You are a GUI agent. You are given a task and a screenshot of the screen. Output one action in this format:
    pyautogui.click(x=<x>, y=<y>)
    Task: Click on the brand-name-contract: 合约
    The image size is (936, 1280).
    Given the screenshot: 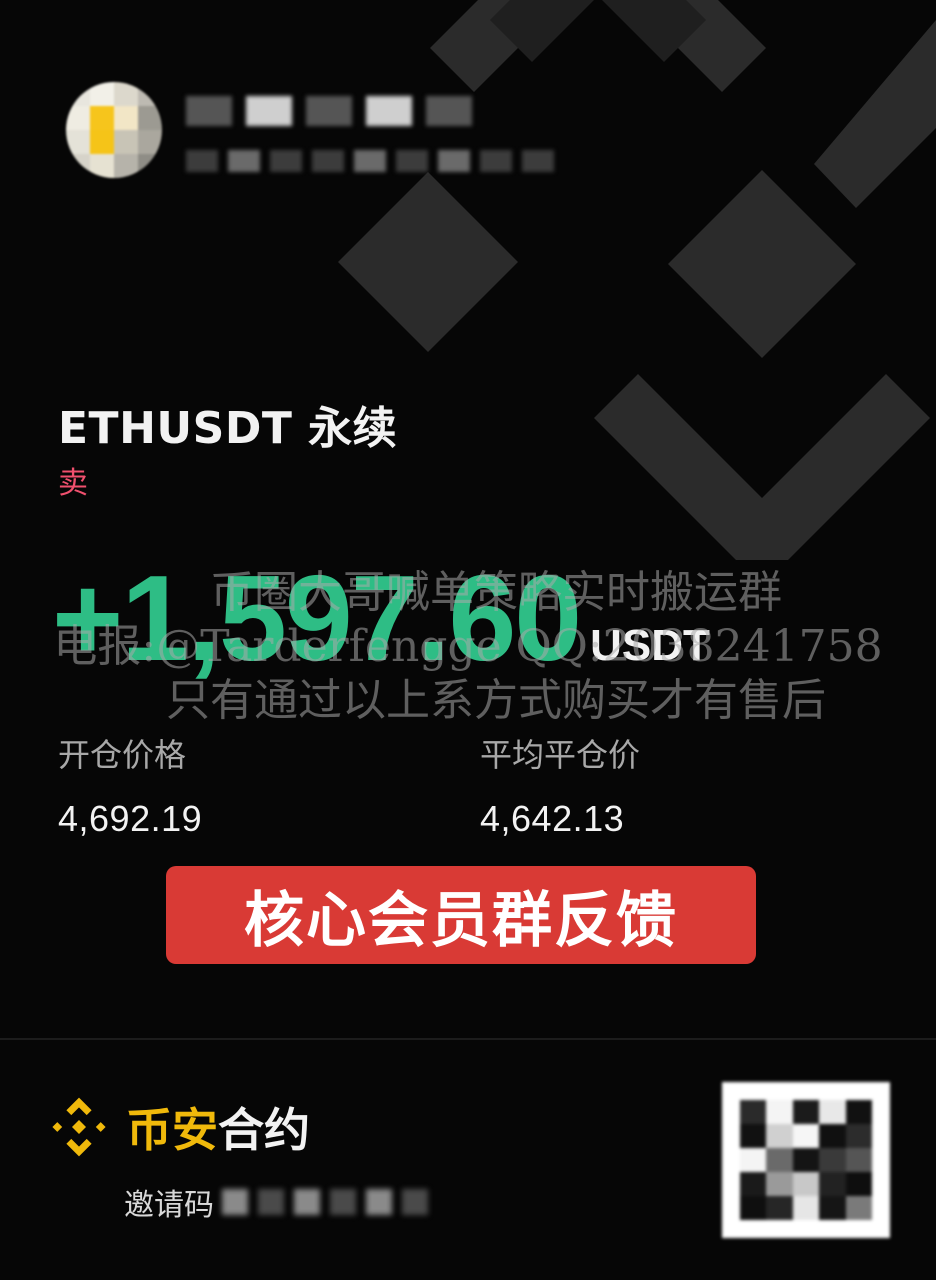 What is the action you would take?
    pyautogui.click(x=264, y=1130)
    